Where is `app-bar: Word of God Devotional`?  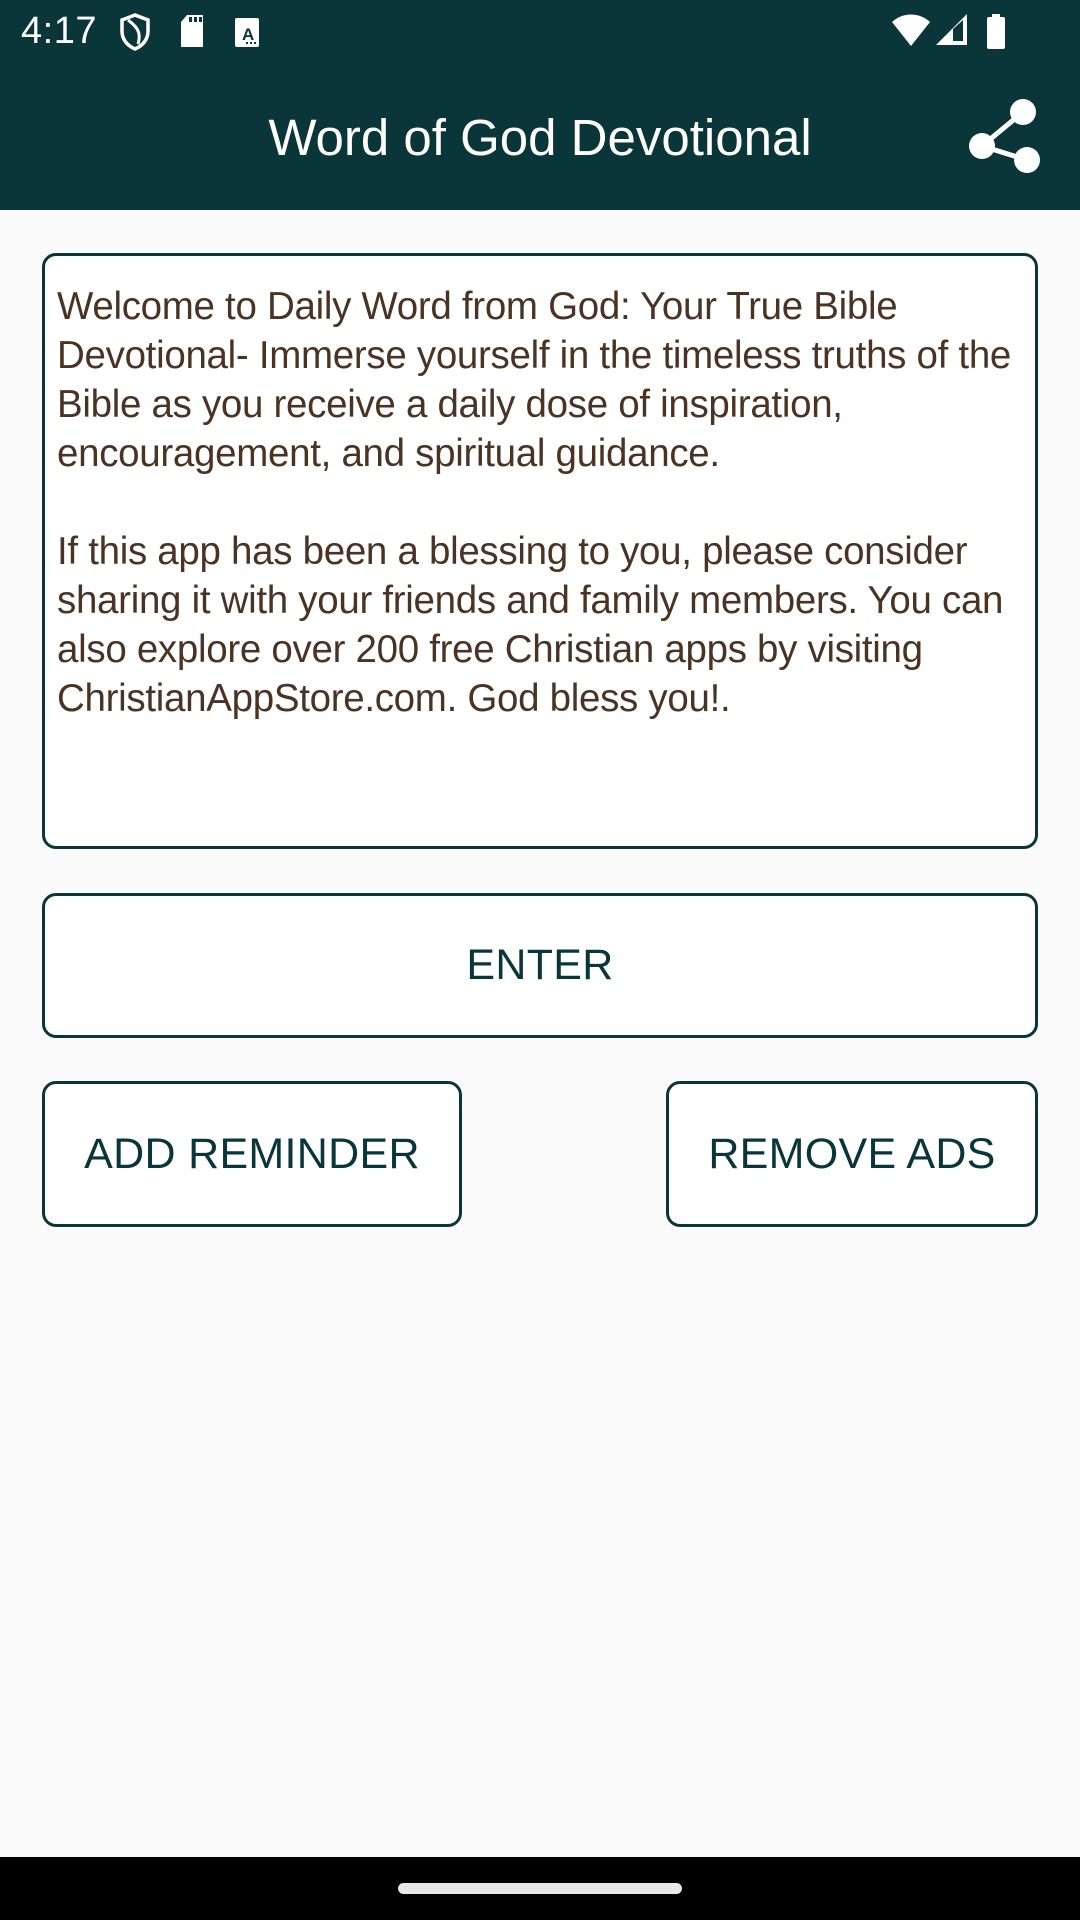
app-bar: Word of God Devotional is located at coordinates (540, 137).